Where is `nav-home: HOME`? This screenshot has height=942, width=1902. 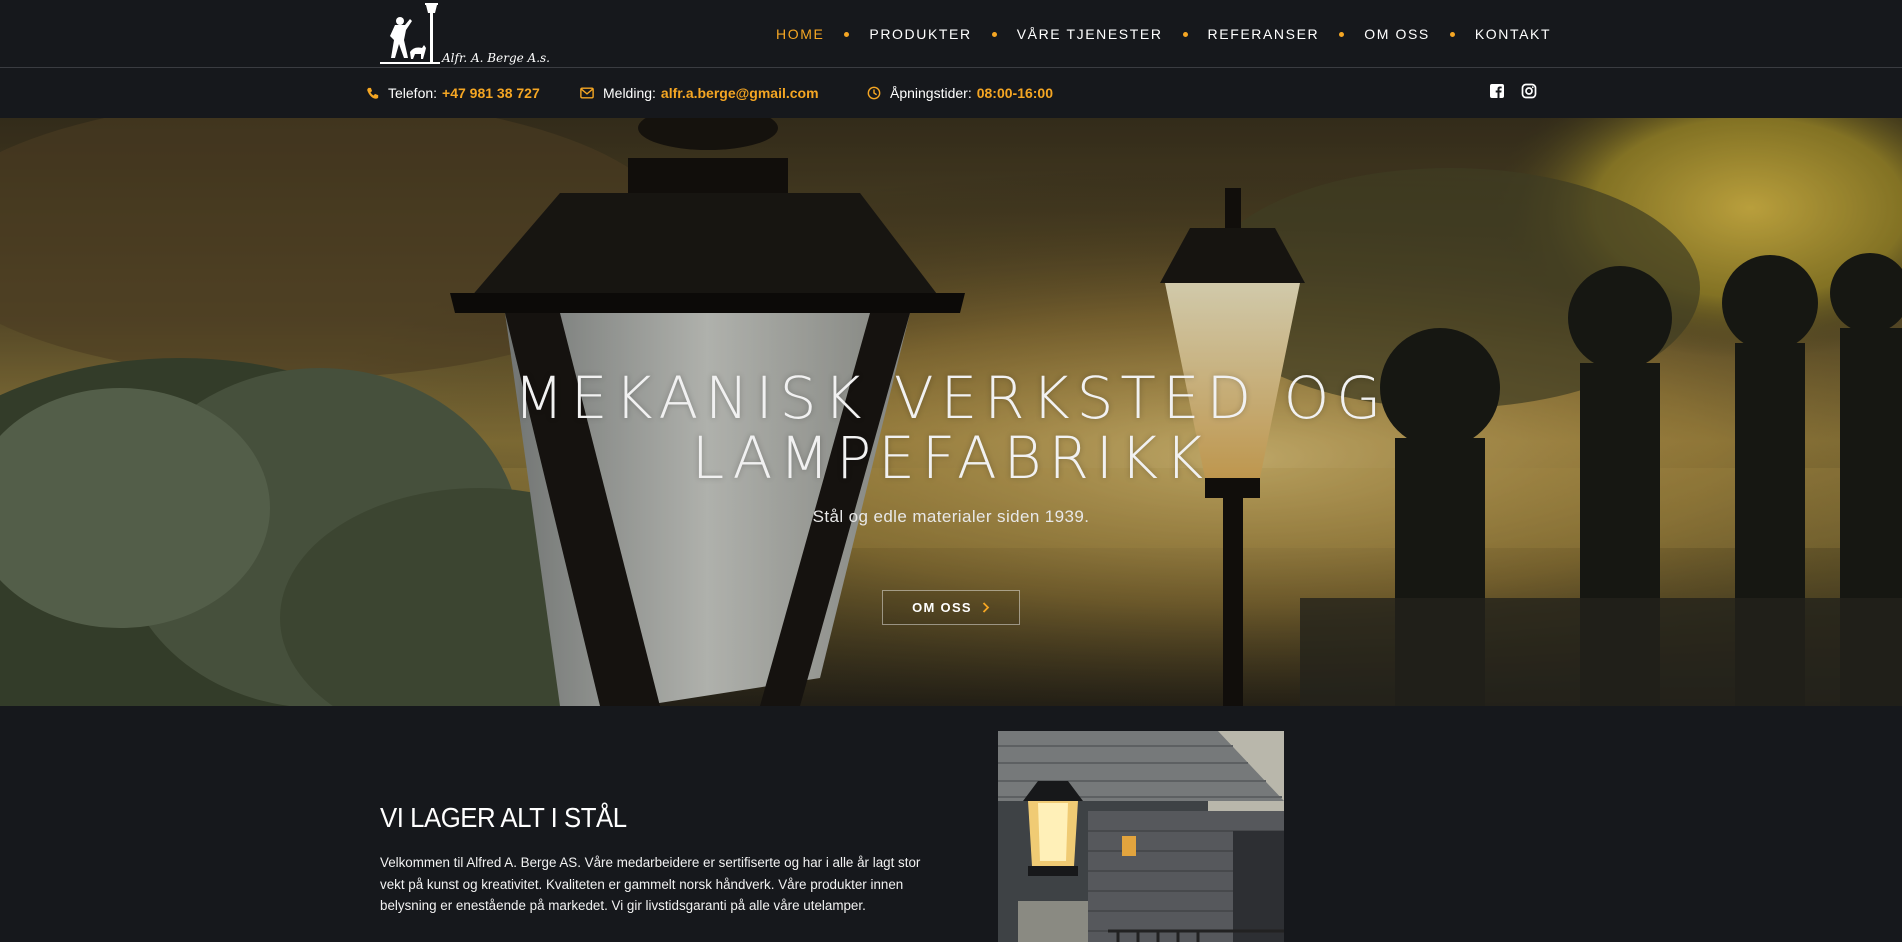
nav-home: HOME is located at coordinates (800, 34).